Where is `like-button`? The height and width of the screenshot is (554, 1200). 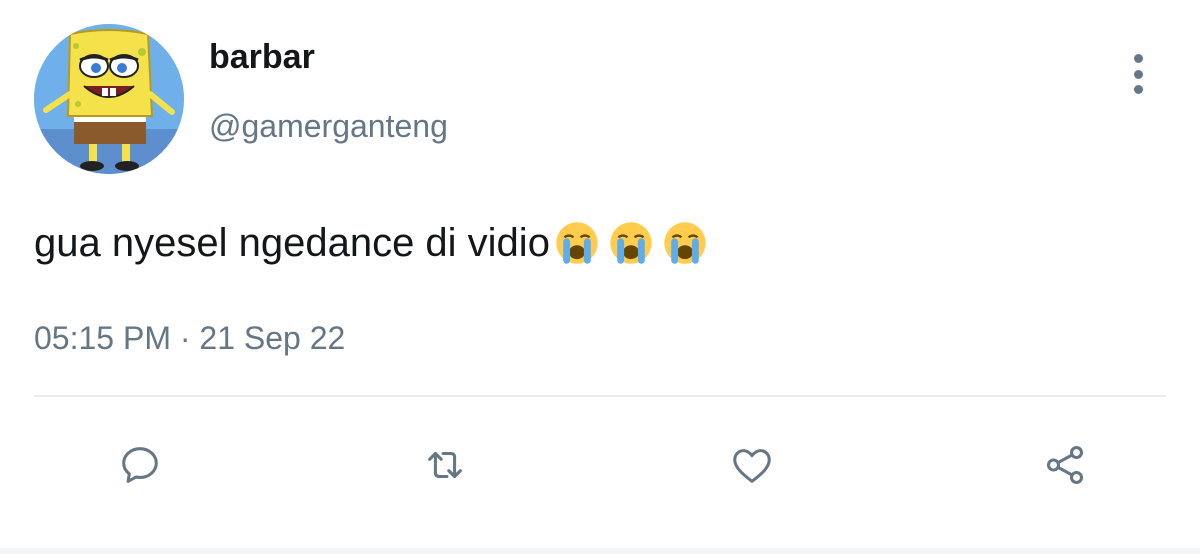 like-button is located at coordinates (752, 465).